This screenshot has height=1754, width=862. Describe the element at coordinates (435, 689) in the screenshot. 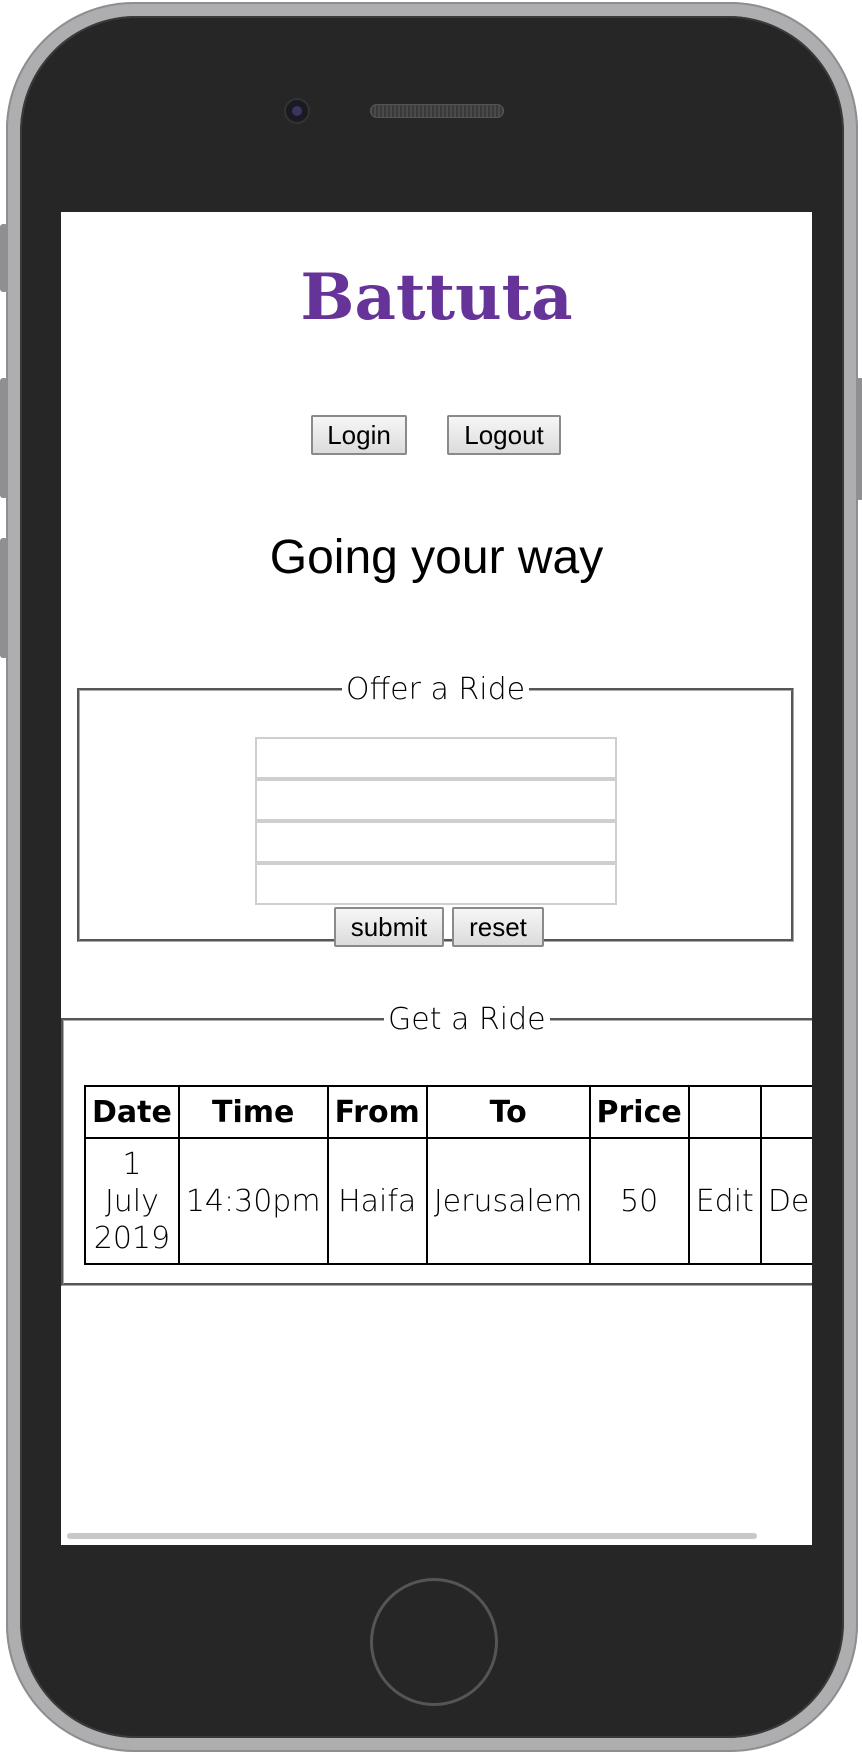

I see `offer-ride-legend: Offer a Ride` at that location.